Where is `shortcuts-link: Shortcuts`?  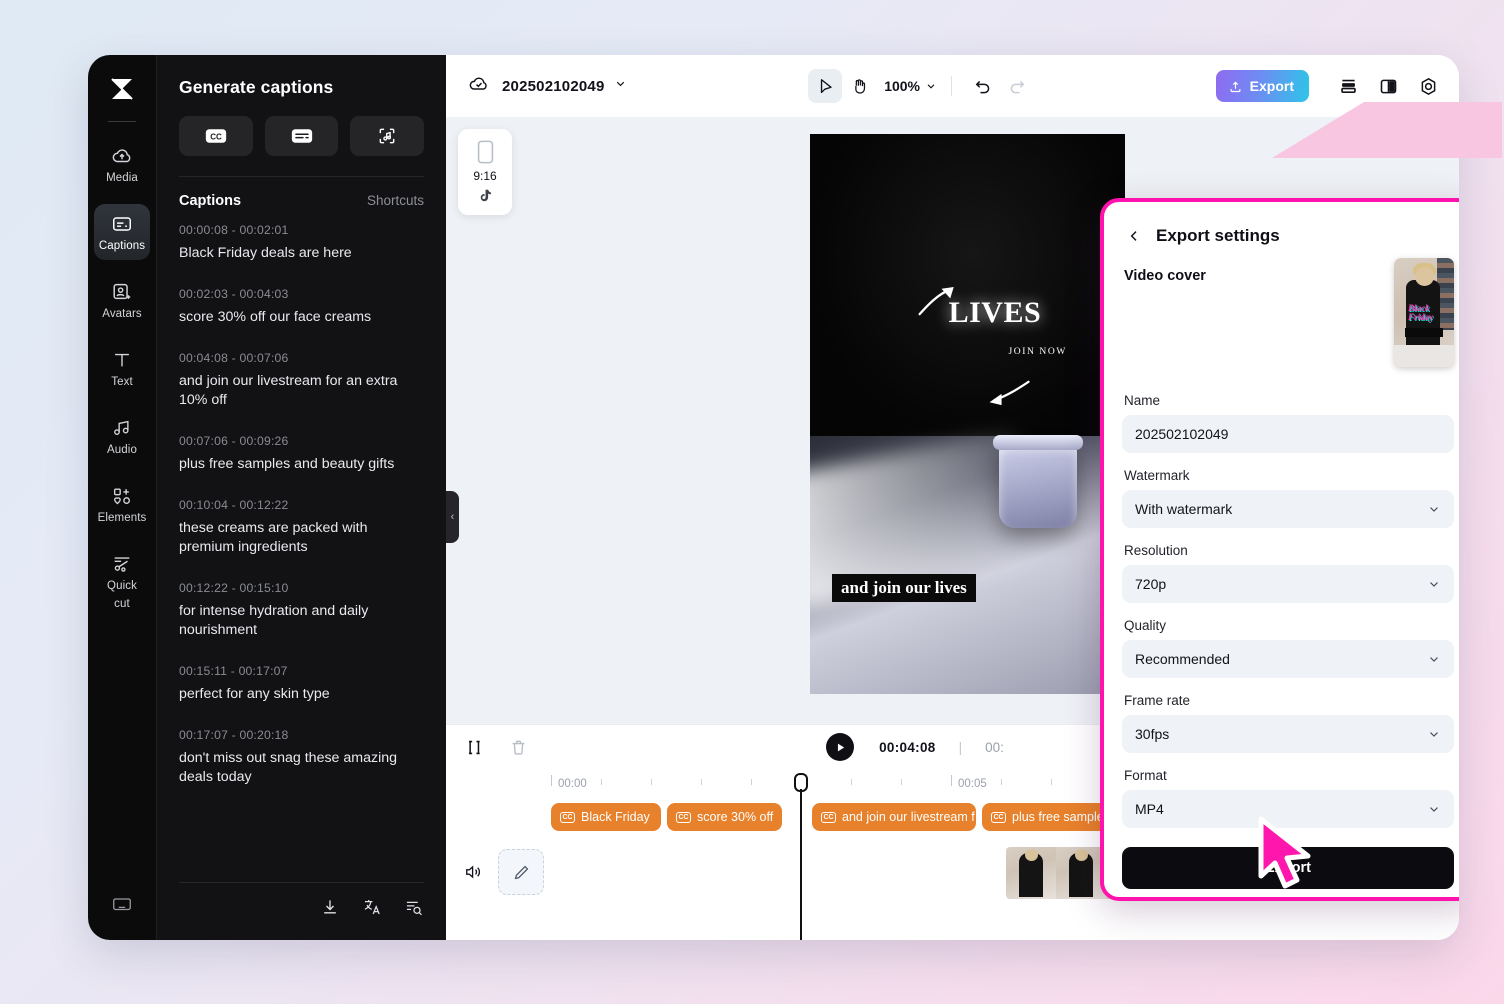
shortcuts-link: Shortcuts is located at coordinates (395, 200).